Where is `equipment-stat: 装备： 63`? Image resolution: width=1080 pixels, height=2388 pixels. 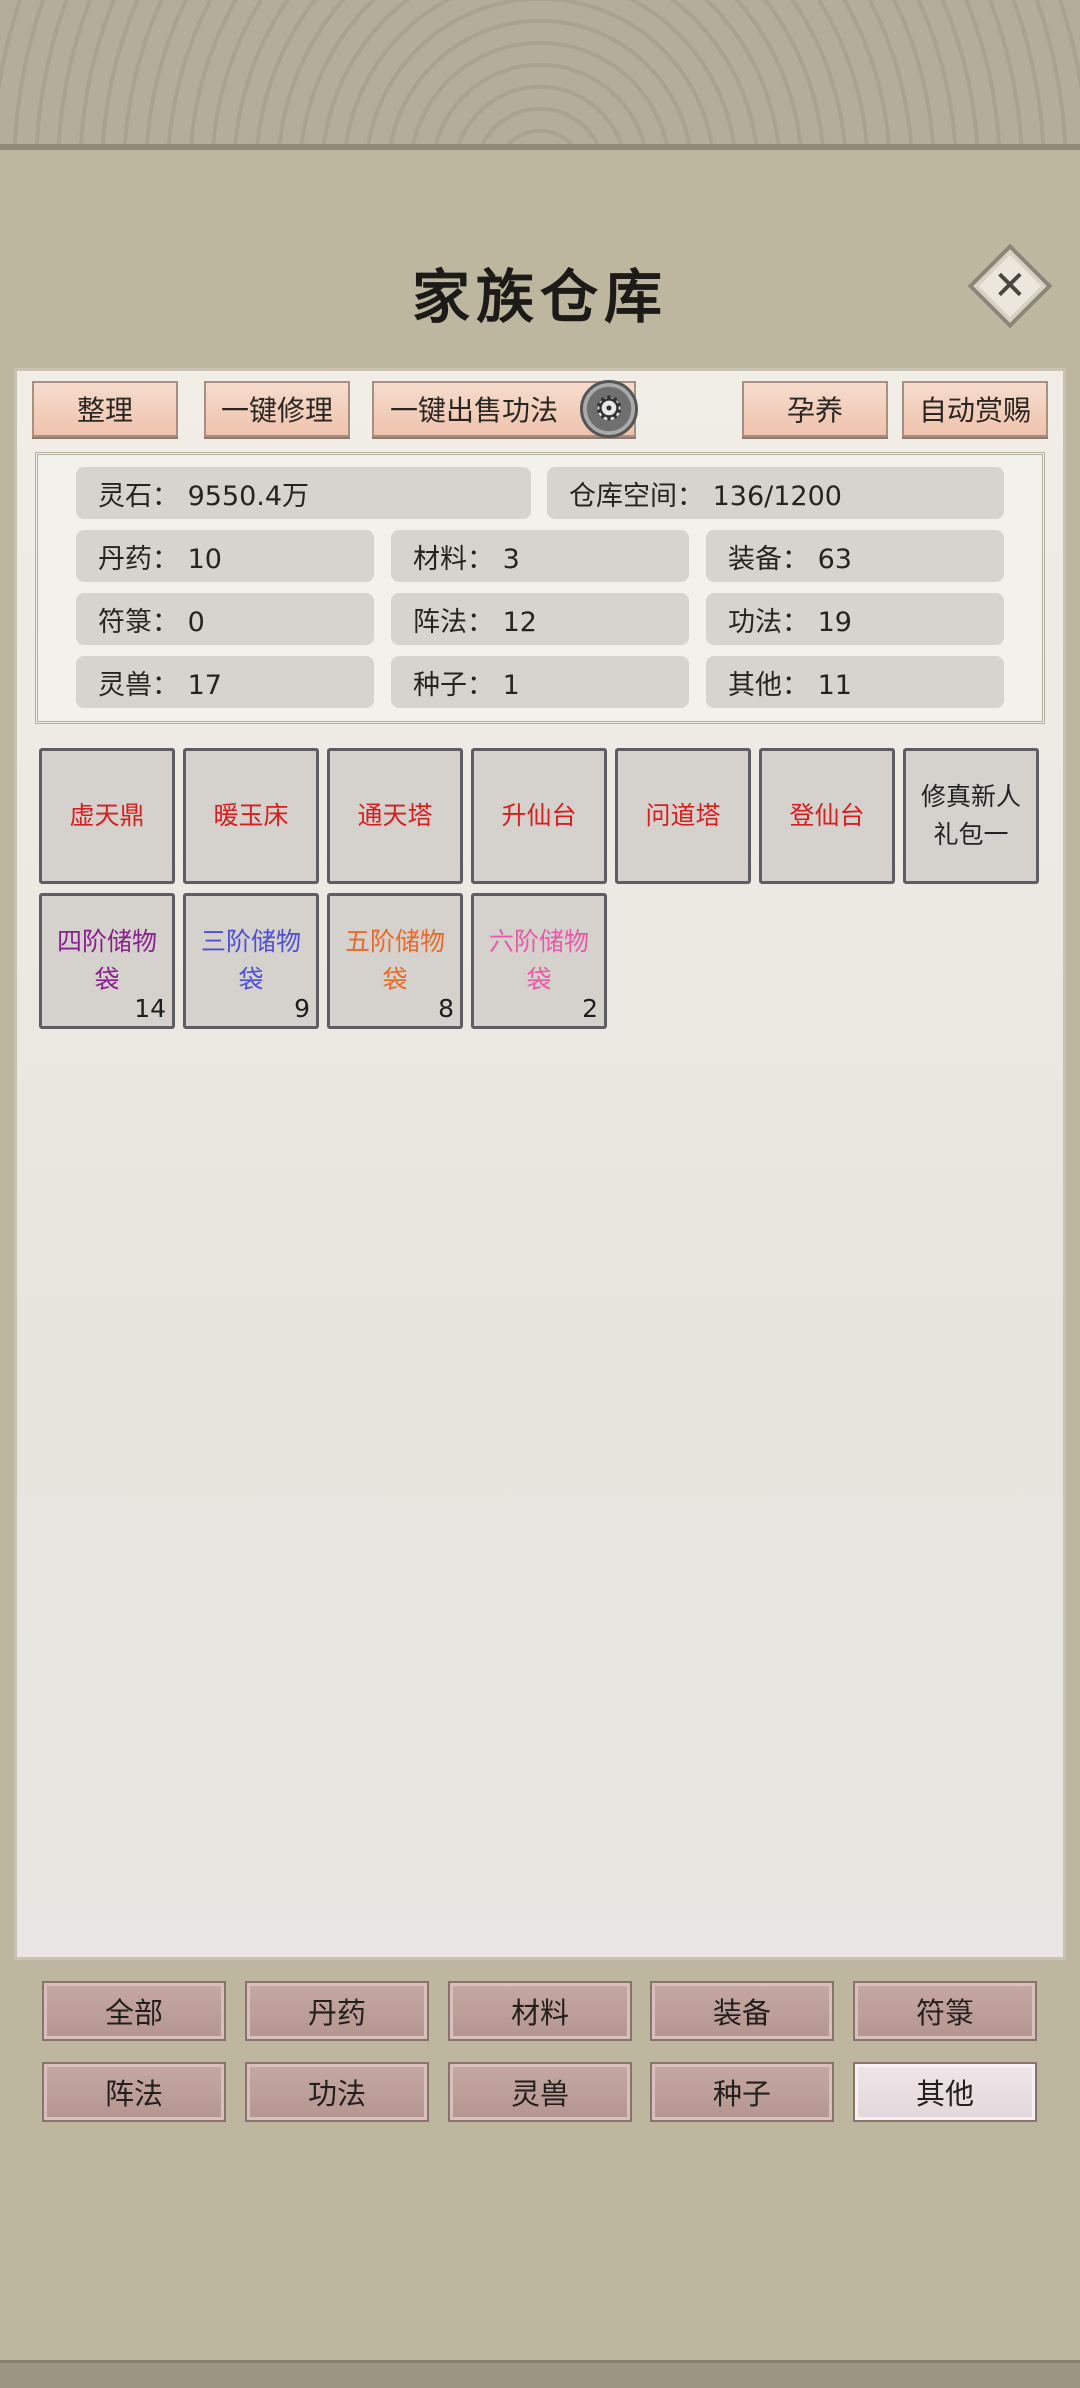
equipment-stat: 装备： 63 is located at coordinates (855, 556).